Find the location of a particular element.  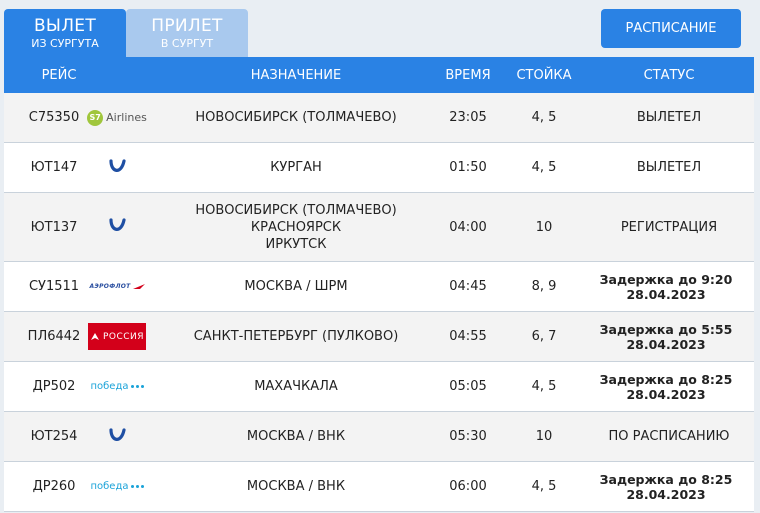

tab-departures: ВЫЛЕТ ИЗ СУРГУТА is located at coordinates (65, 33).